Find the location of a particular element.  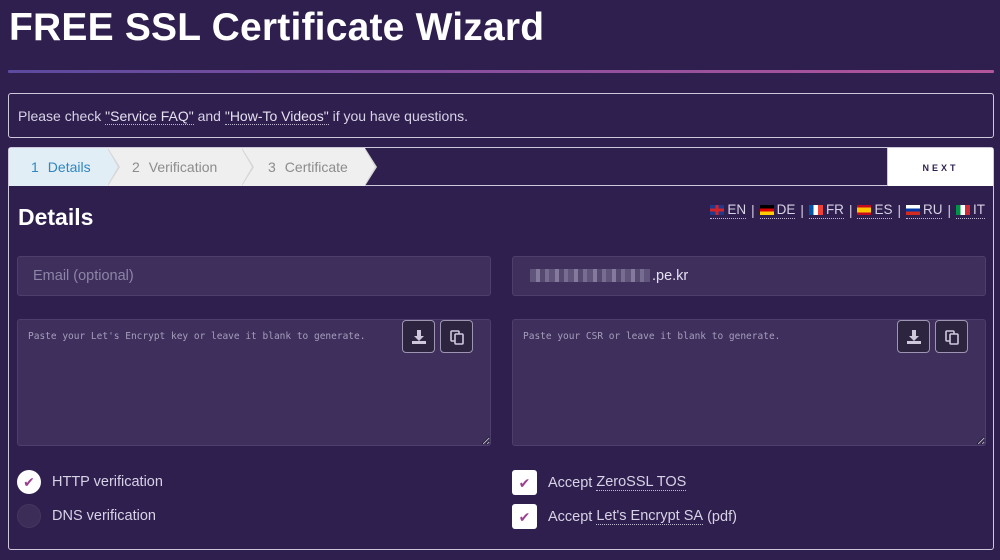

lang-code: IT is located at coordinates (979, 209).